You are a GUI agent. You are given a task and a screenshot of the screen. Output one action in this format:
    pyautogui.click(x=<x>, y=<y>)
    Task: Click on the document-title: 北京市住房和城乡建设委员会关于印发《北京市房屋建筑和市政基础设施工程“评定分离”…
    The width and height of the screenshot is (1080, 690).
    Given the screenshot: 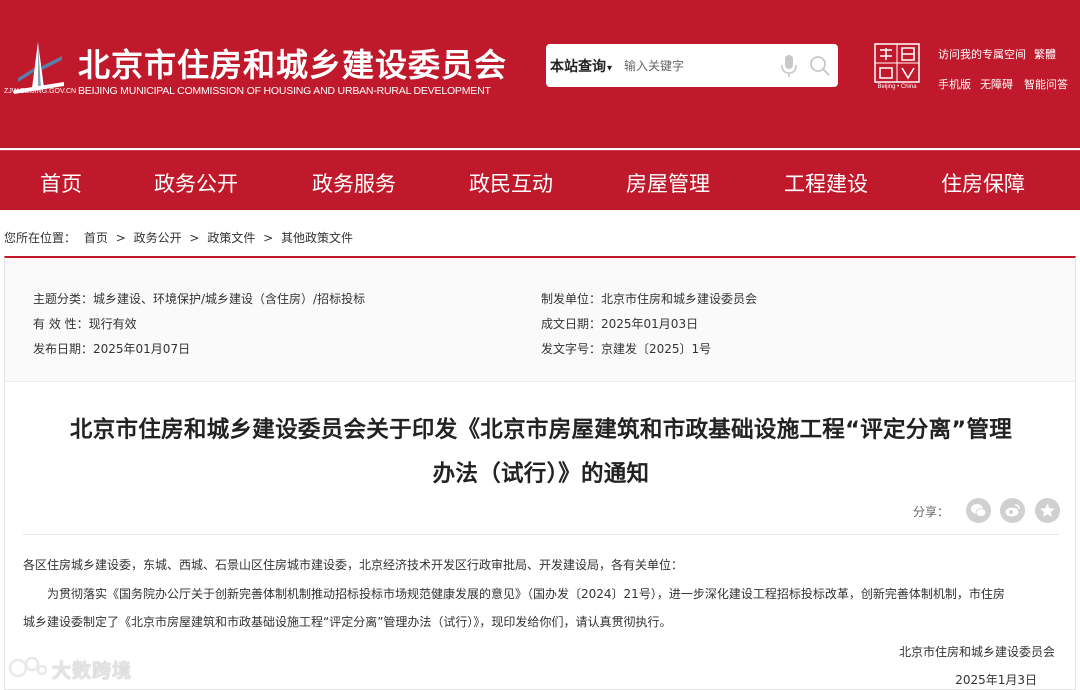 What is the action you would take?
    pyautogui.click(x=541, y=452)
    